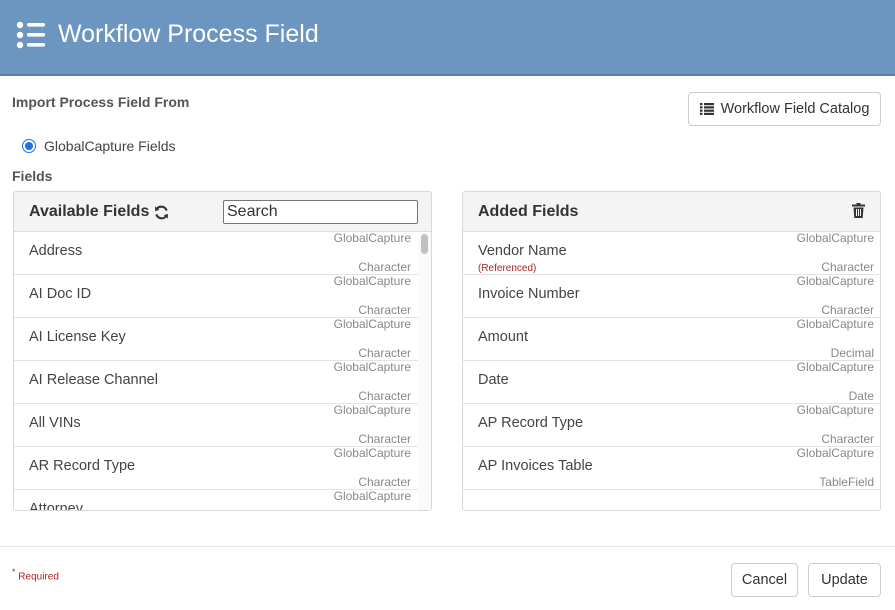 The image size is (895, 610). Describe the element at coordinates (60, 294) in the screenshot. I see `field-name: AI Doc ID` at that location.